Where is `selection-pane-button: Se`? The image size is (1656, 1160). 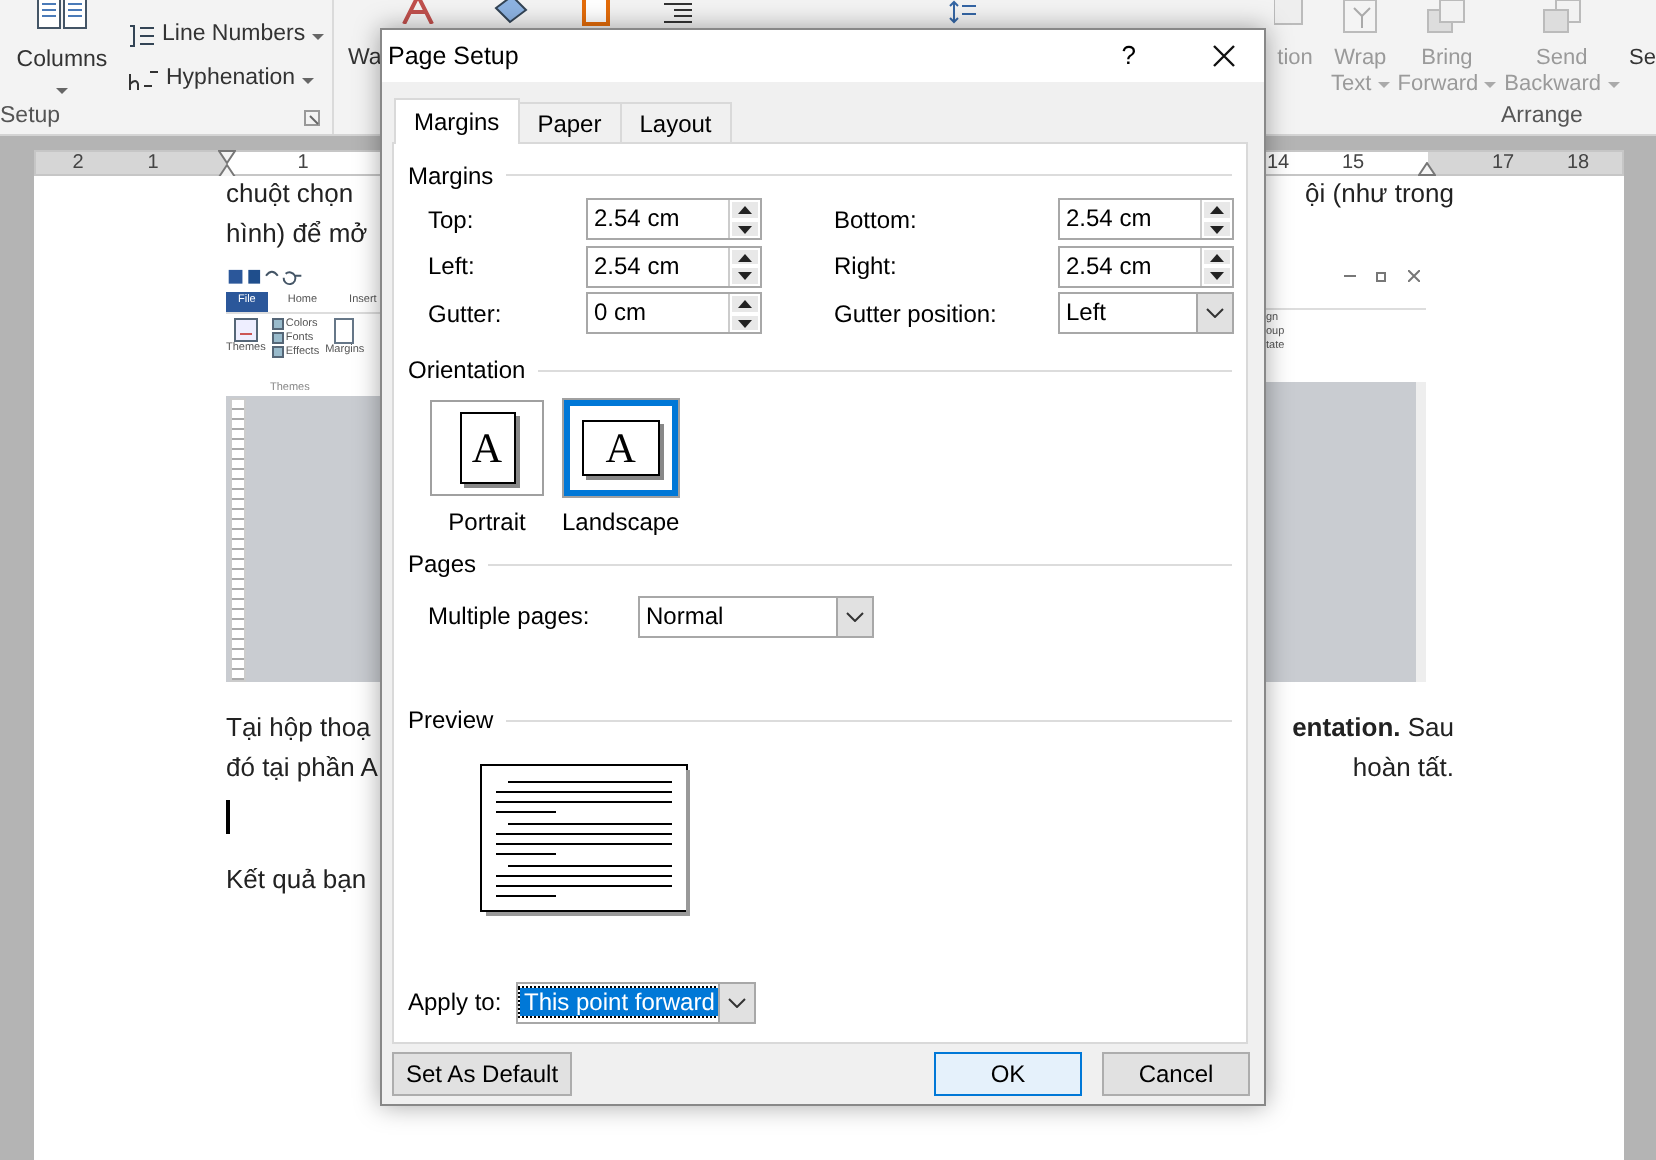 selection-pane-button: Se is located at coordinates (1639, 51).